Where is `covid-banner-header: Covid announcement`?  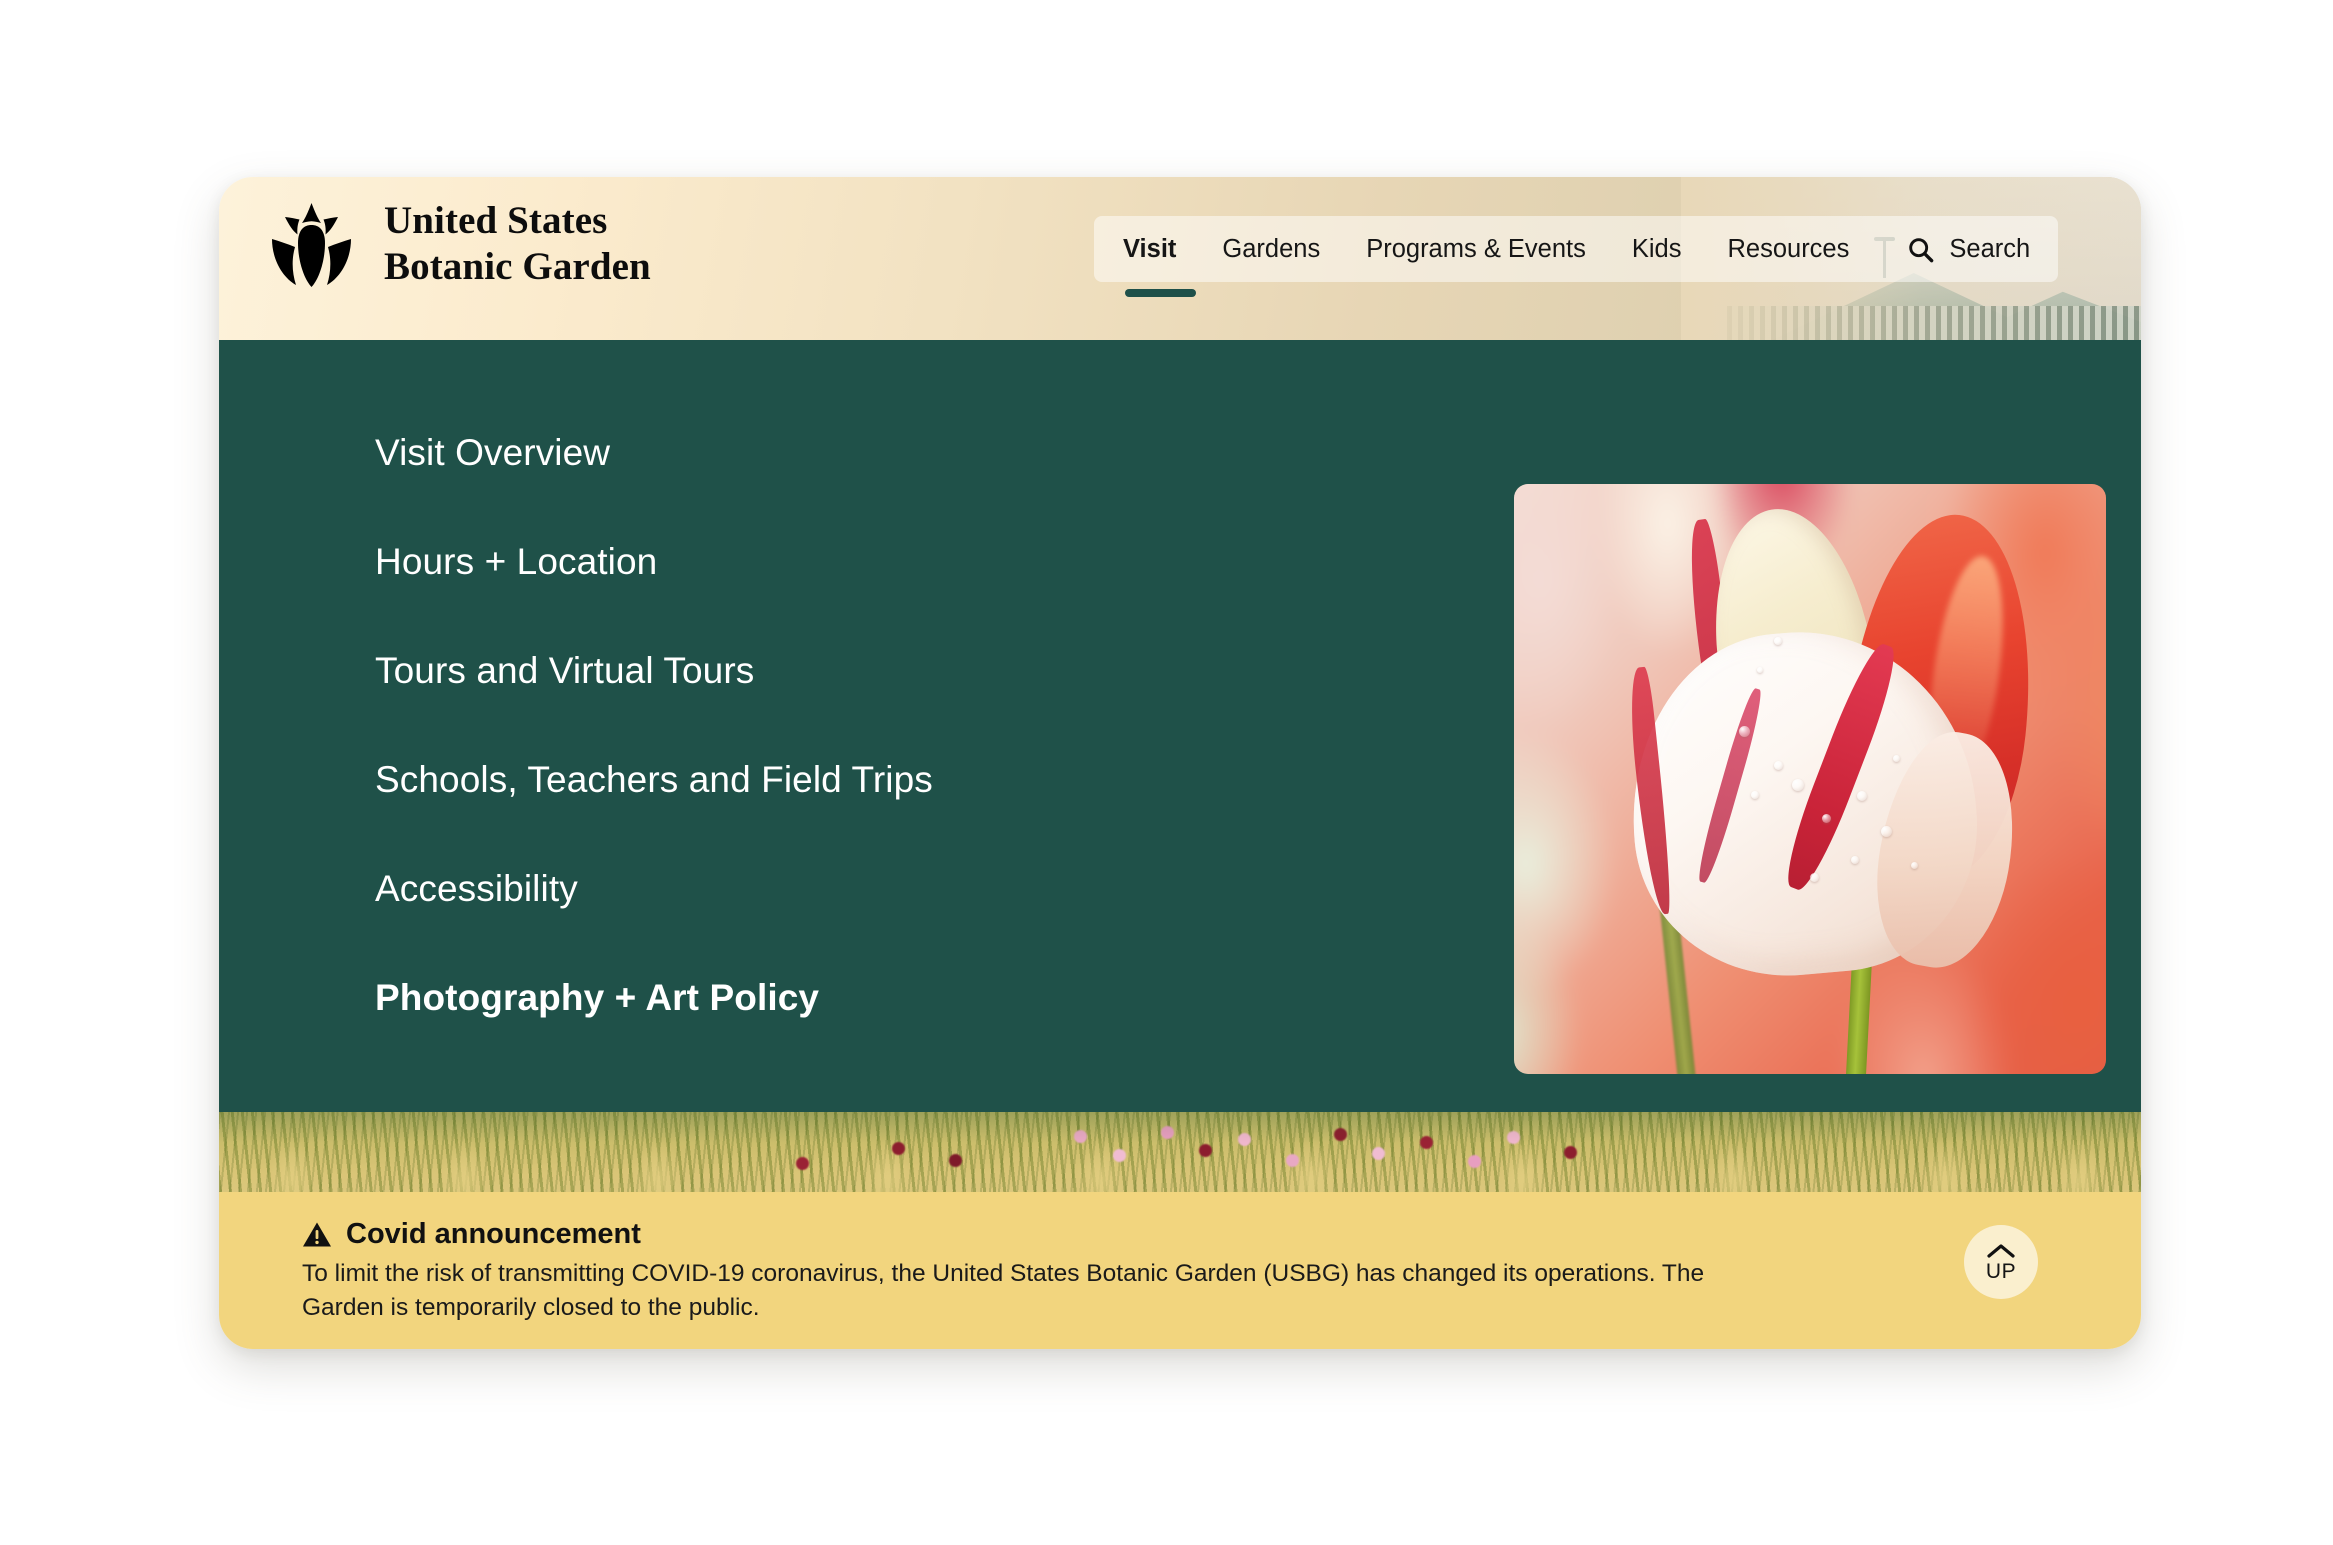
covid-banner-header: Covid announcement is located at coordinates (1191, 1234).